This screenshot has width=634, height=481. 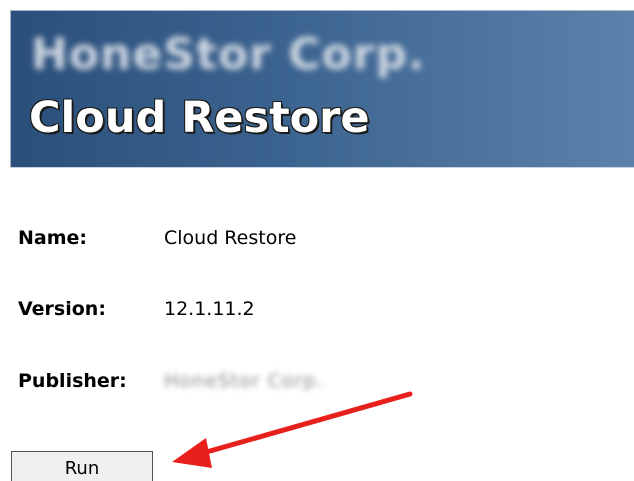 What do you see at coordinates (230, 238) in the screenshot?
I see `name-value: Cloud Restore` at bounding box center [230, 238].